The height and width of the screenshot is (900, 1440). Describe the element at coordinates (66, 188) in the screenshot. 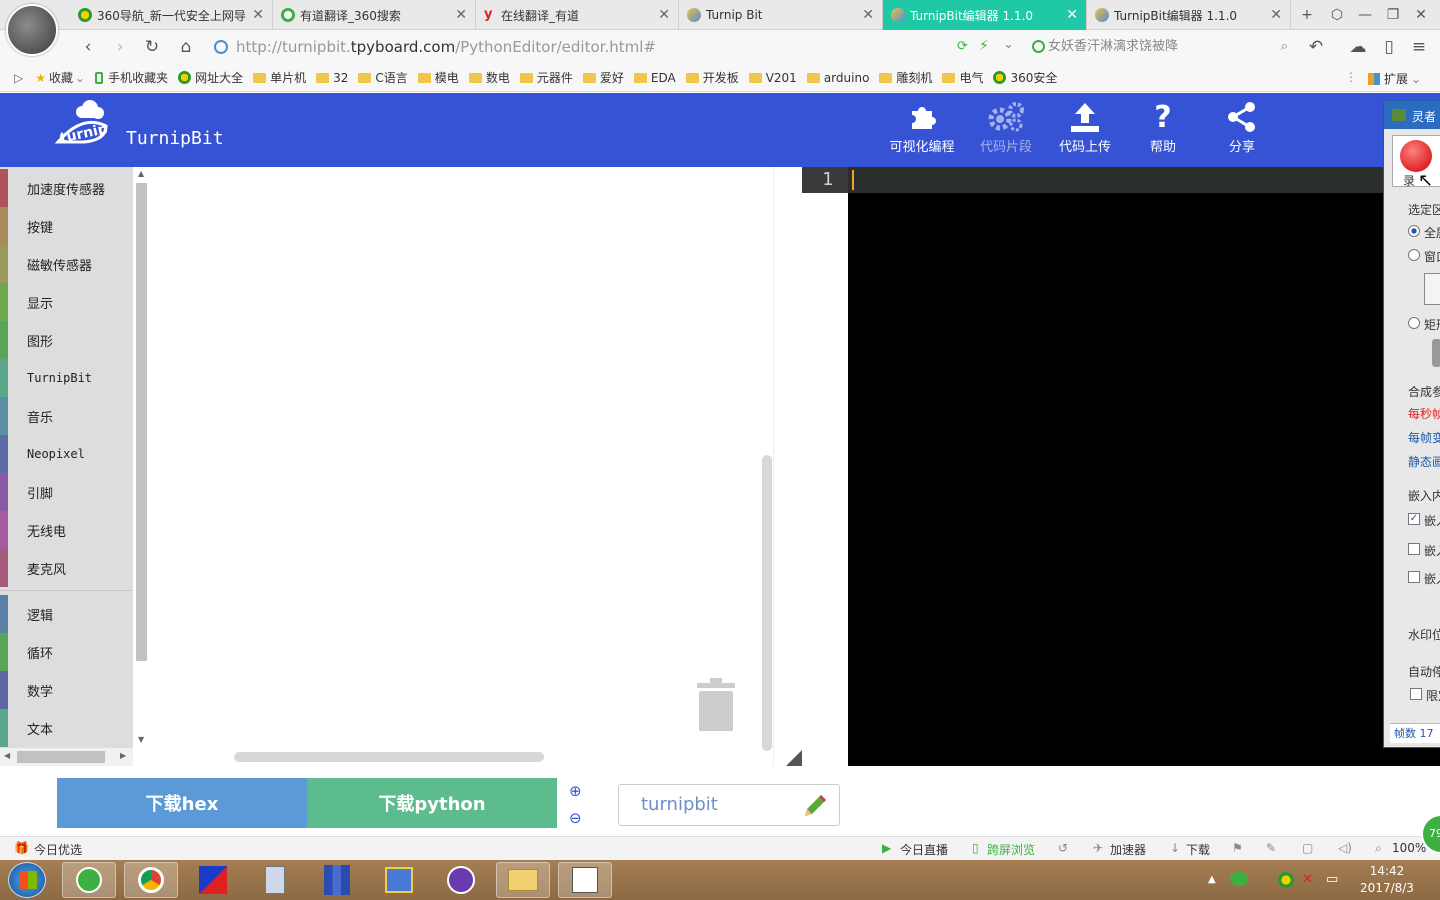

I see `category-accelerometer: 加速度传感器` at that location.